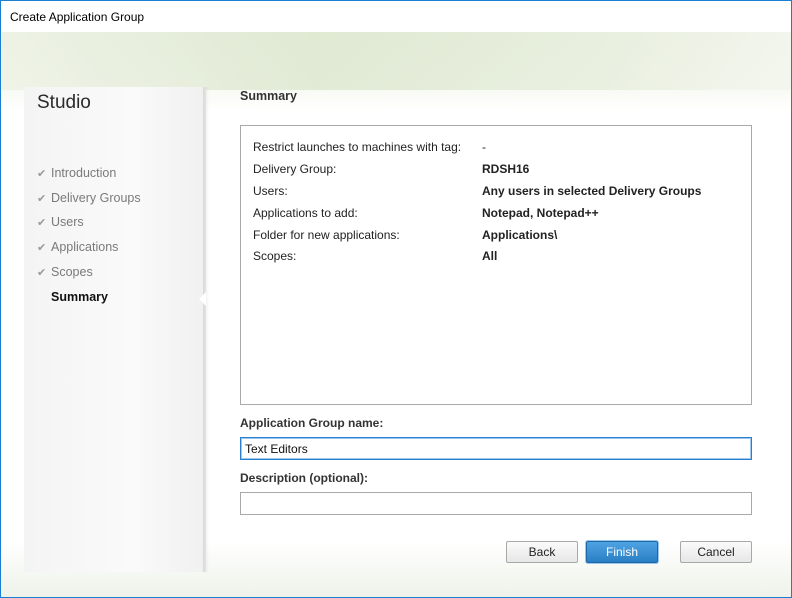  Describe the element at coordinates (496, 503) in the screenshot. I see `description-input` at that location.